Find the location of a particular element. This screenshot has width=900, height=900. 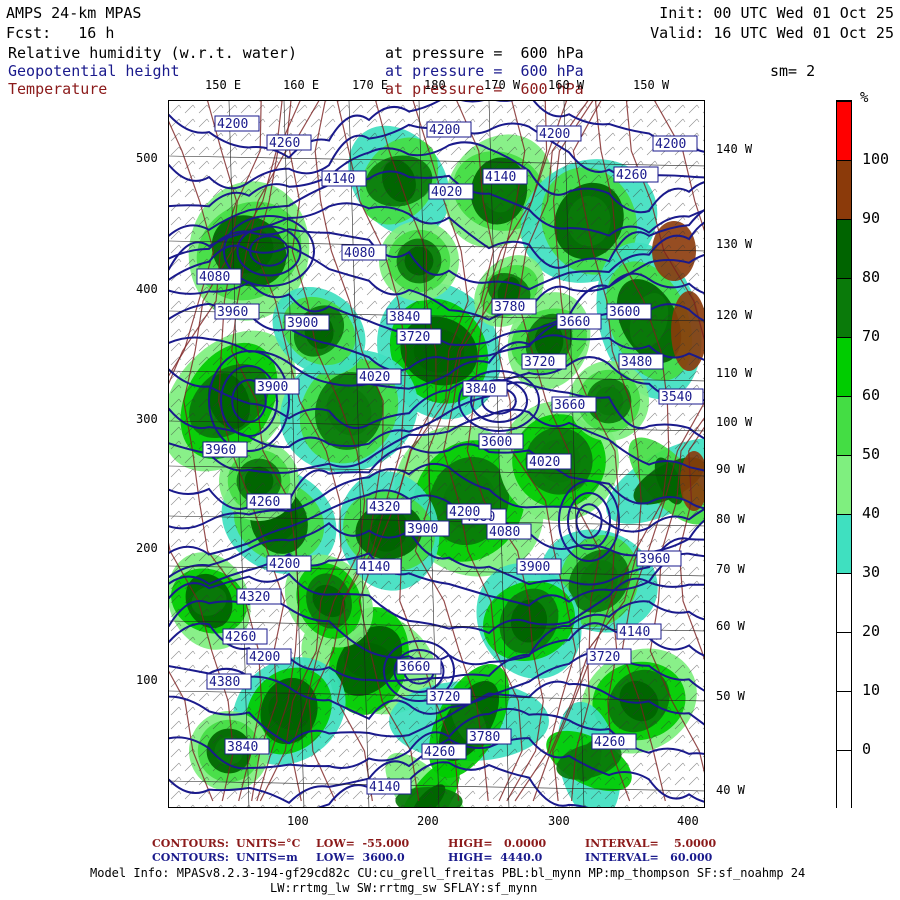

right-longitude-label: 60 W is located at coordinates (730, 626).